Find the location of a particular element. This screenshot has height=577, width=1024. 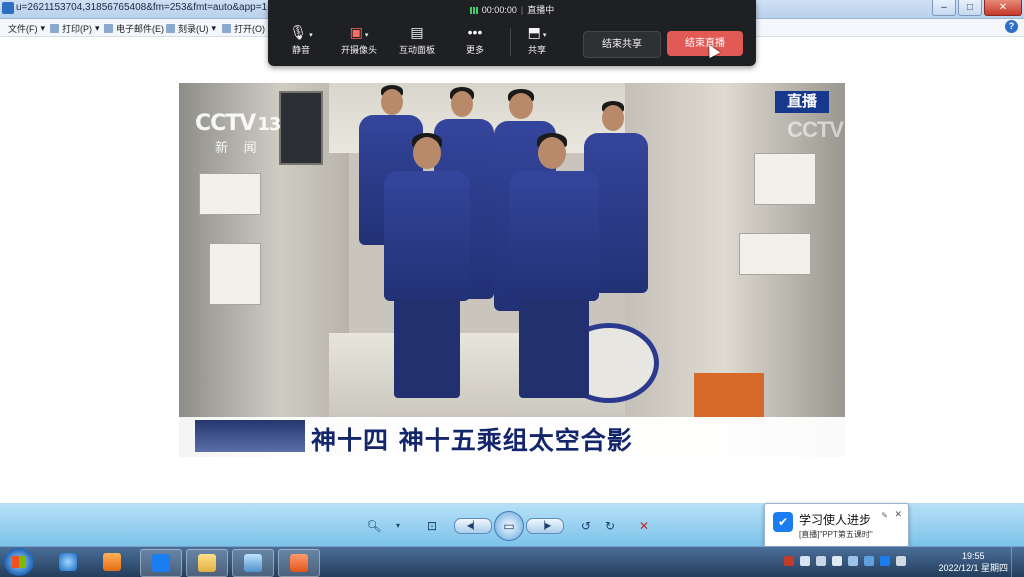

start-button is located at coordinates (19, 562).